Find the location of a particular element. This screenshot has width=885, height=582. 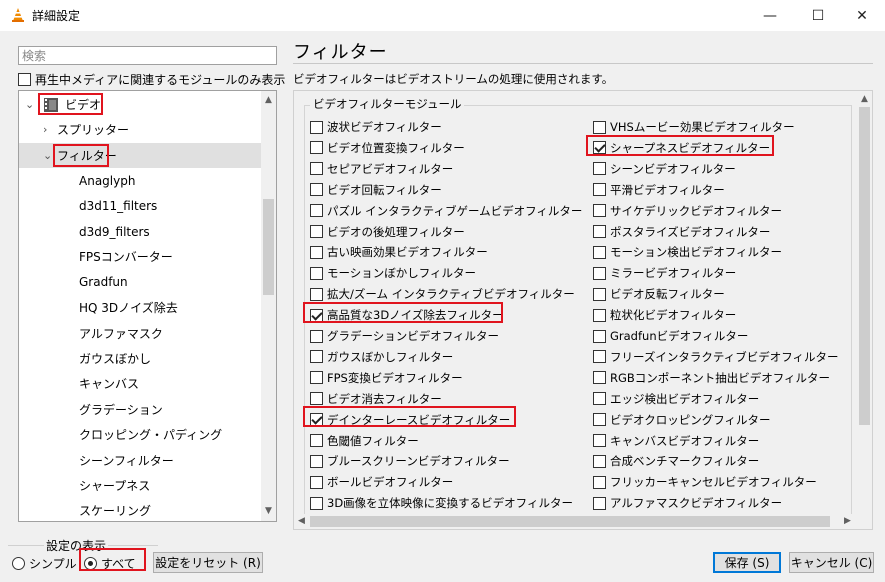

filter-checkbox: セピアビデオフィルター is located at coordinates (381, 169).